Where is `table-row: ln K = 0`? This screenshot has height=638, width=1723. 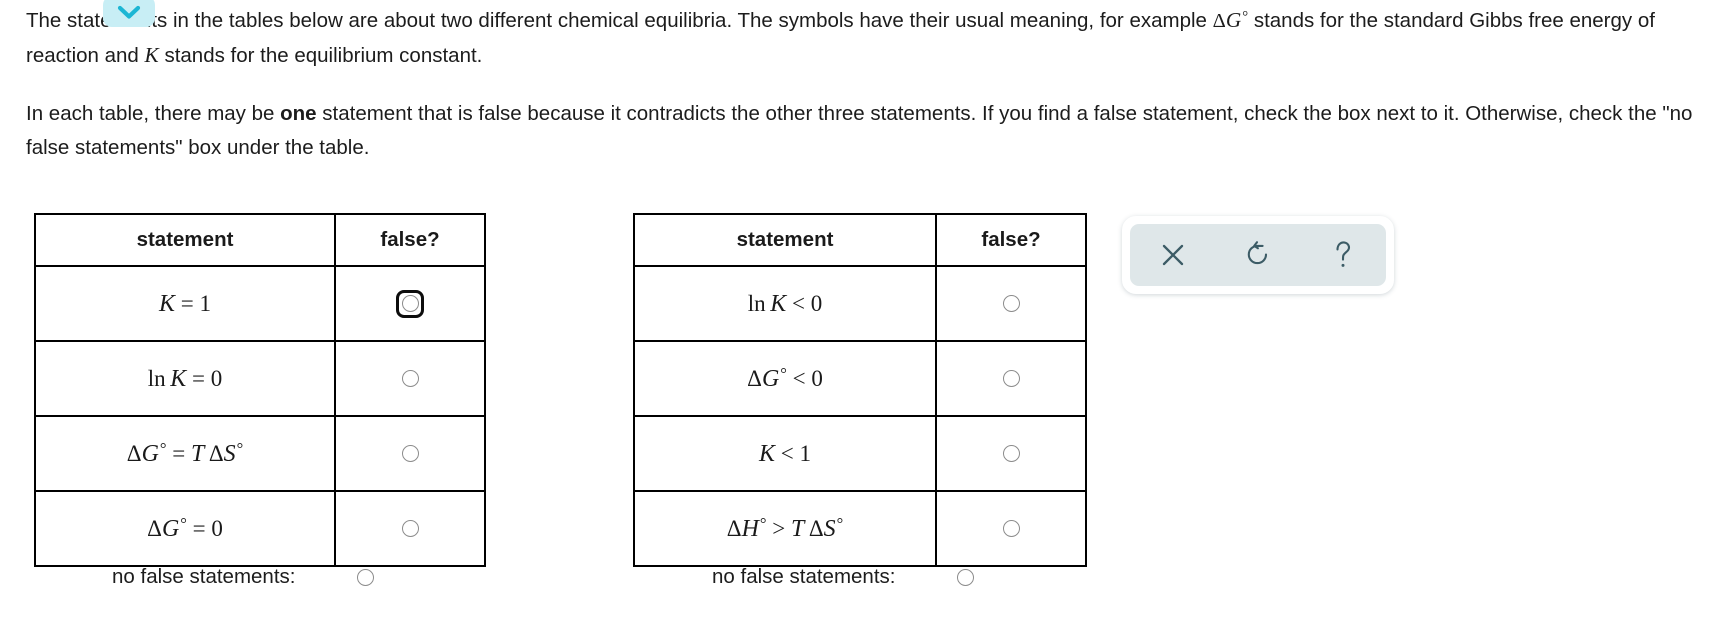
table-row: ln K = 0 is located at coordinates (260, 378).